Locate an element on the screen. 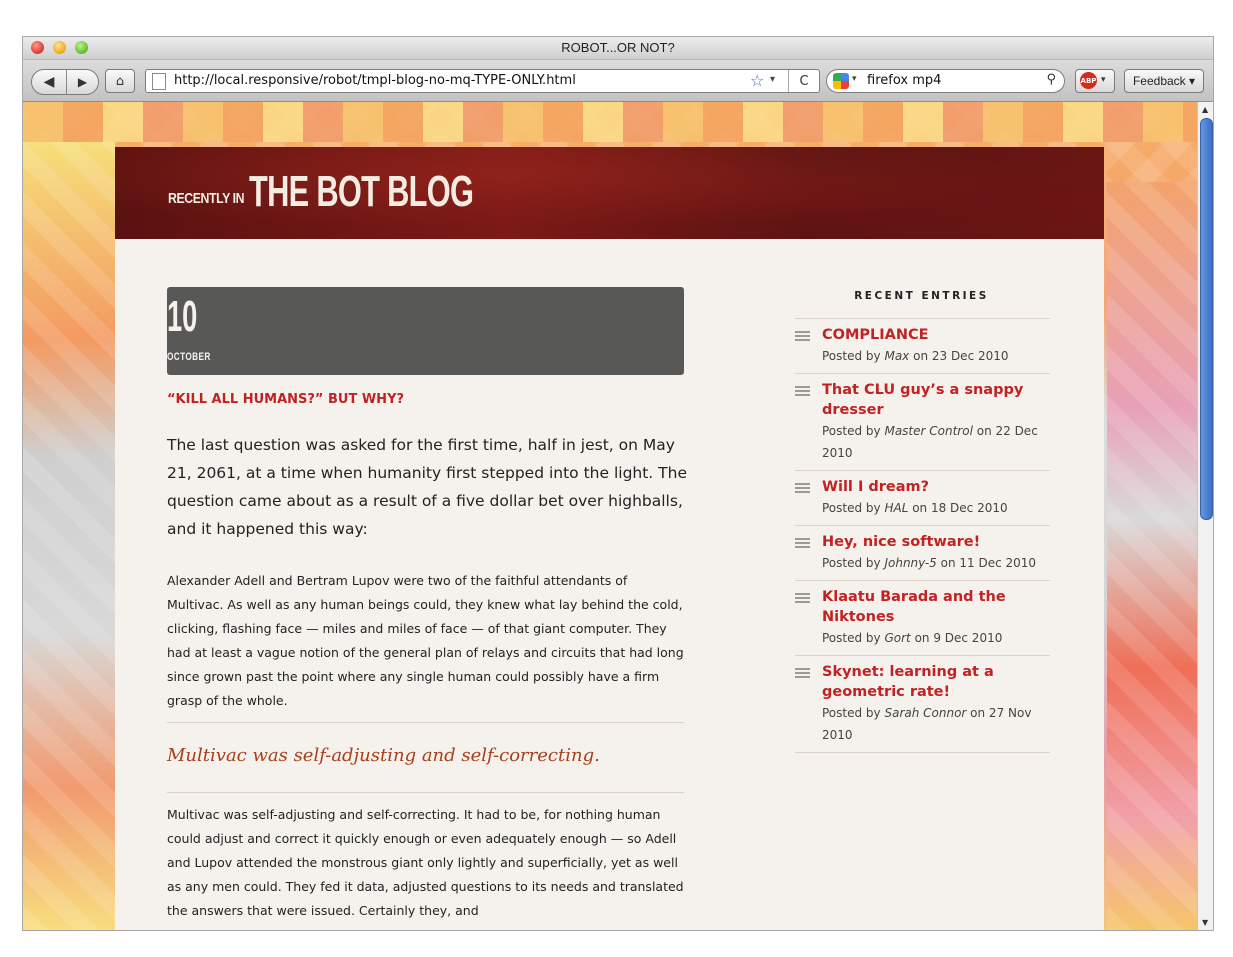  recent-entry-meta: Posted by Max on 23 Dec 2010 is located at coordinates (936, 356).